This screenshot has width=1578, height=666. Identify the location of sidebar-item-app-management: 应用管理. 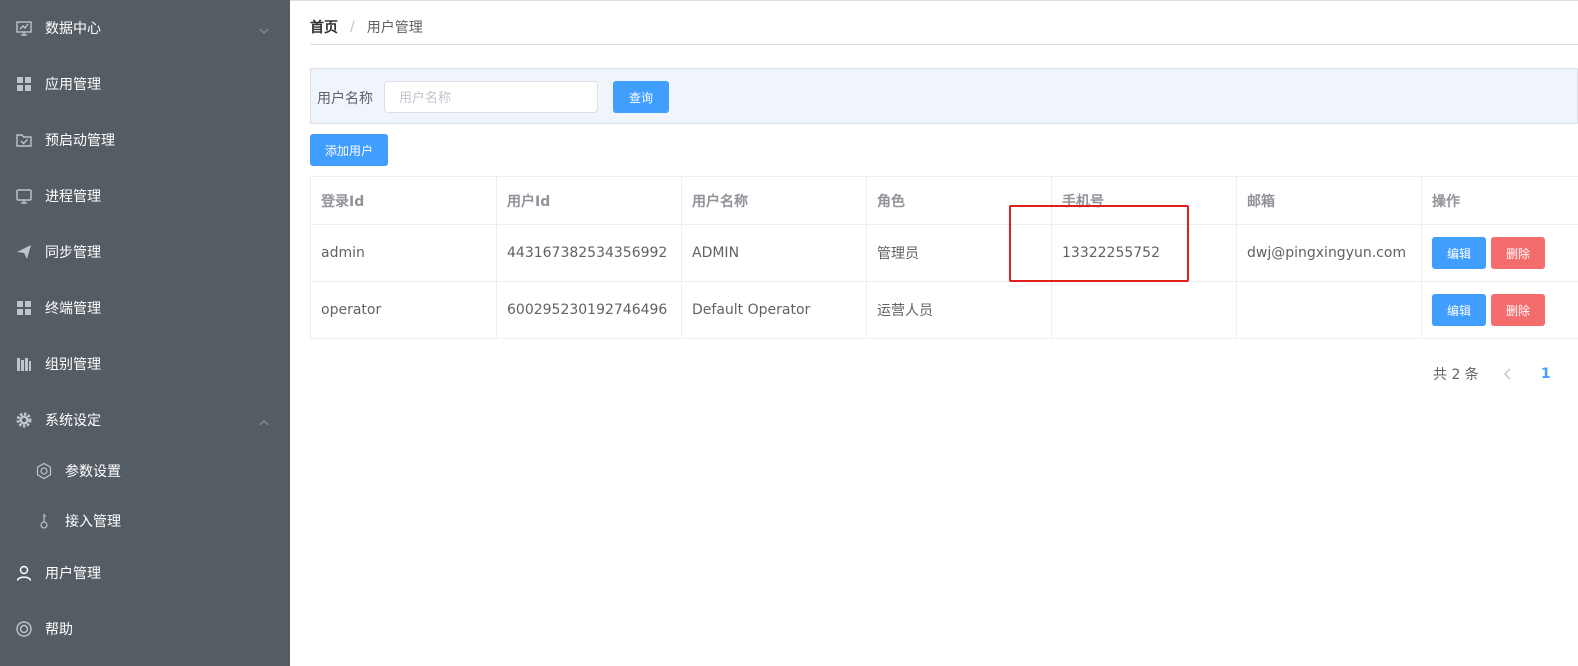
(145, 84).